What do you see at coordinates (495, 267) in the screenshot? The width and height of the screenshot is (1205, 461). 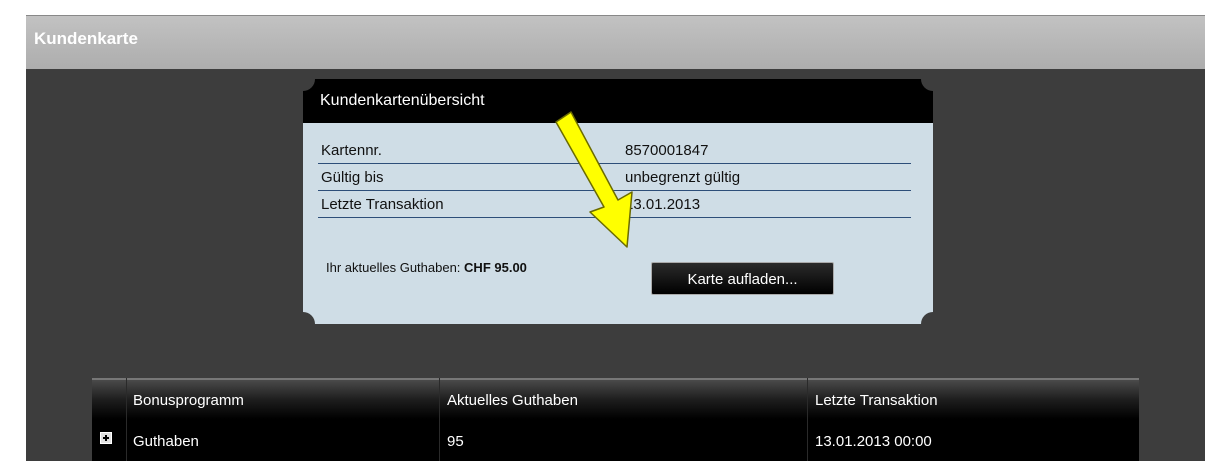 I see `current-balance-amount: CHF 95.00` at bounding box center [495, 267].